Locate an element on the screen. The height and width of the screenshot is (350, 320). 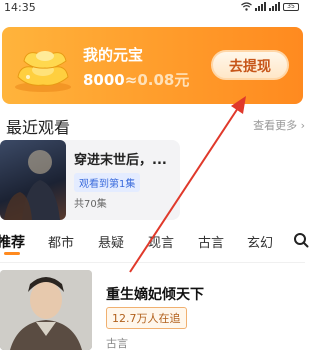
recent-item-total: 共70集 is located at coordinates (90, 204).